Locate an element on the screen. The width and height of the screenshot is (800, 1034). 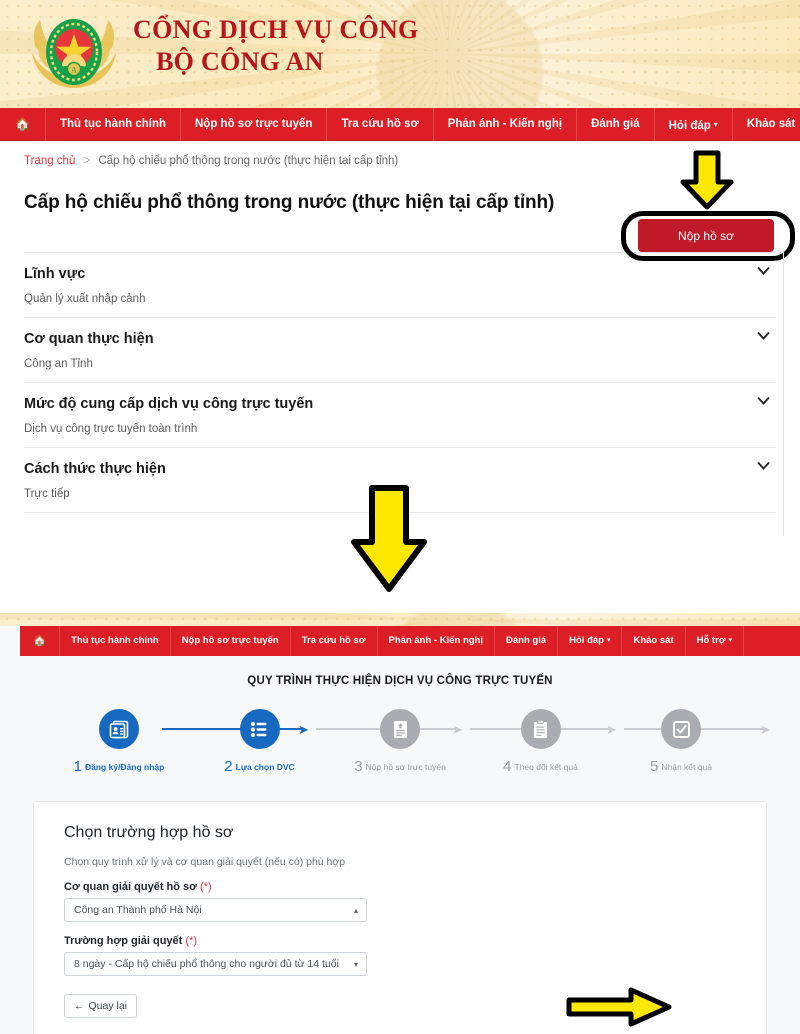
step-5-nhan-ket-qua: 5 Nhận kết quả is located at coordinates (681, 742).